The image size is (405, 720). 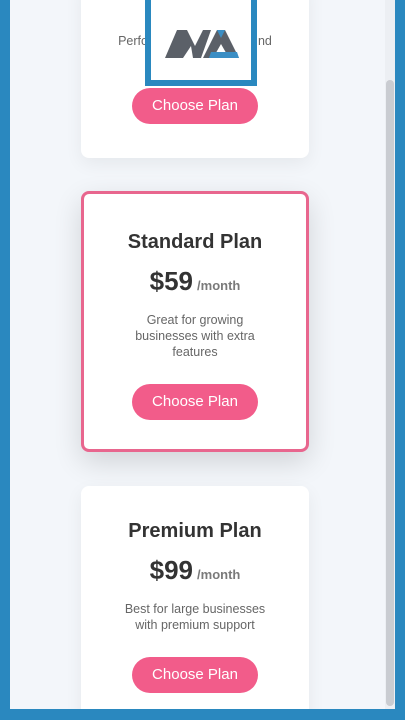 I want to click on ma-logo-icon, so click(x=202, y=44).